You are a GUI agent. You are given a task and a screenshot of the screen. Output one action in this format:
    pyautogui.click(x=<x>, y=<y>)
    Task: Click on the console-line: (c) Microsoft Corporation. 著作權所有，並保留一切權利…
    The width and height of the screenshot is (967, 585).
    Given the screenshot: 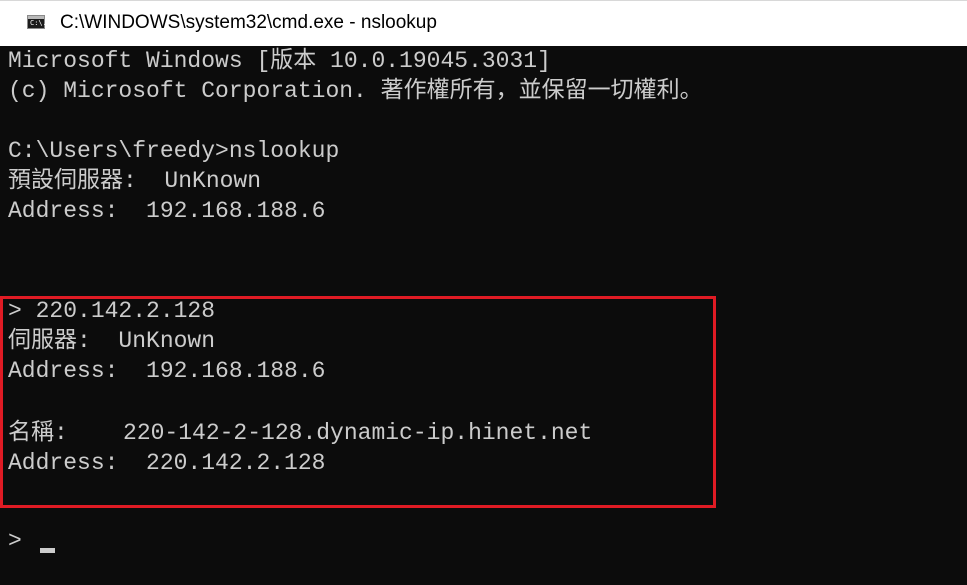 What is the action you would take?
    pyautogui.click(x=355, y=91)
    